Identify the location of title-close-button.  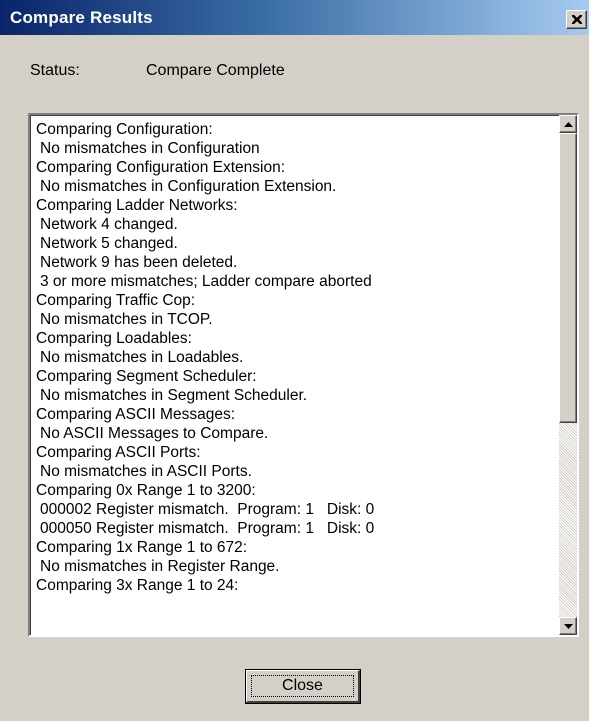
(576, 19).